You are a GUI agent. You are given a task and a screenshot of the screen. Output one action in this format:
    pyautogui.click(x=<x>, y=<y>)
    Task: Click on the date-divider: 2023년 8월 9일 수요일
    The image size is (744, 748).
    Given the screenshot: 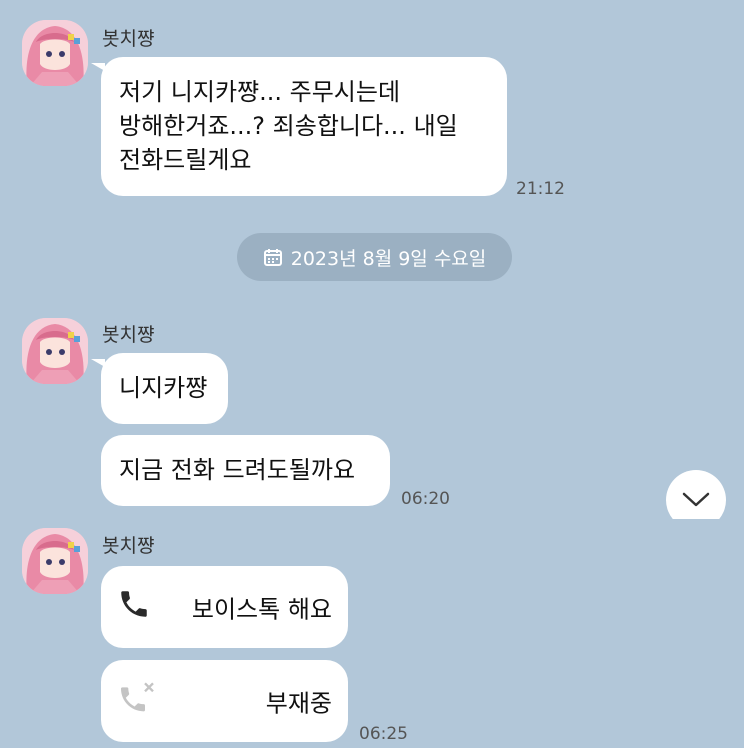 What is the action you would take?
    pyautogui.click(x=374, y=257)
    